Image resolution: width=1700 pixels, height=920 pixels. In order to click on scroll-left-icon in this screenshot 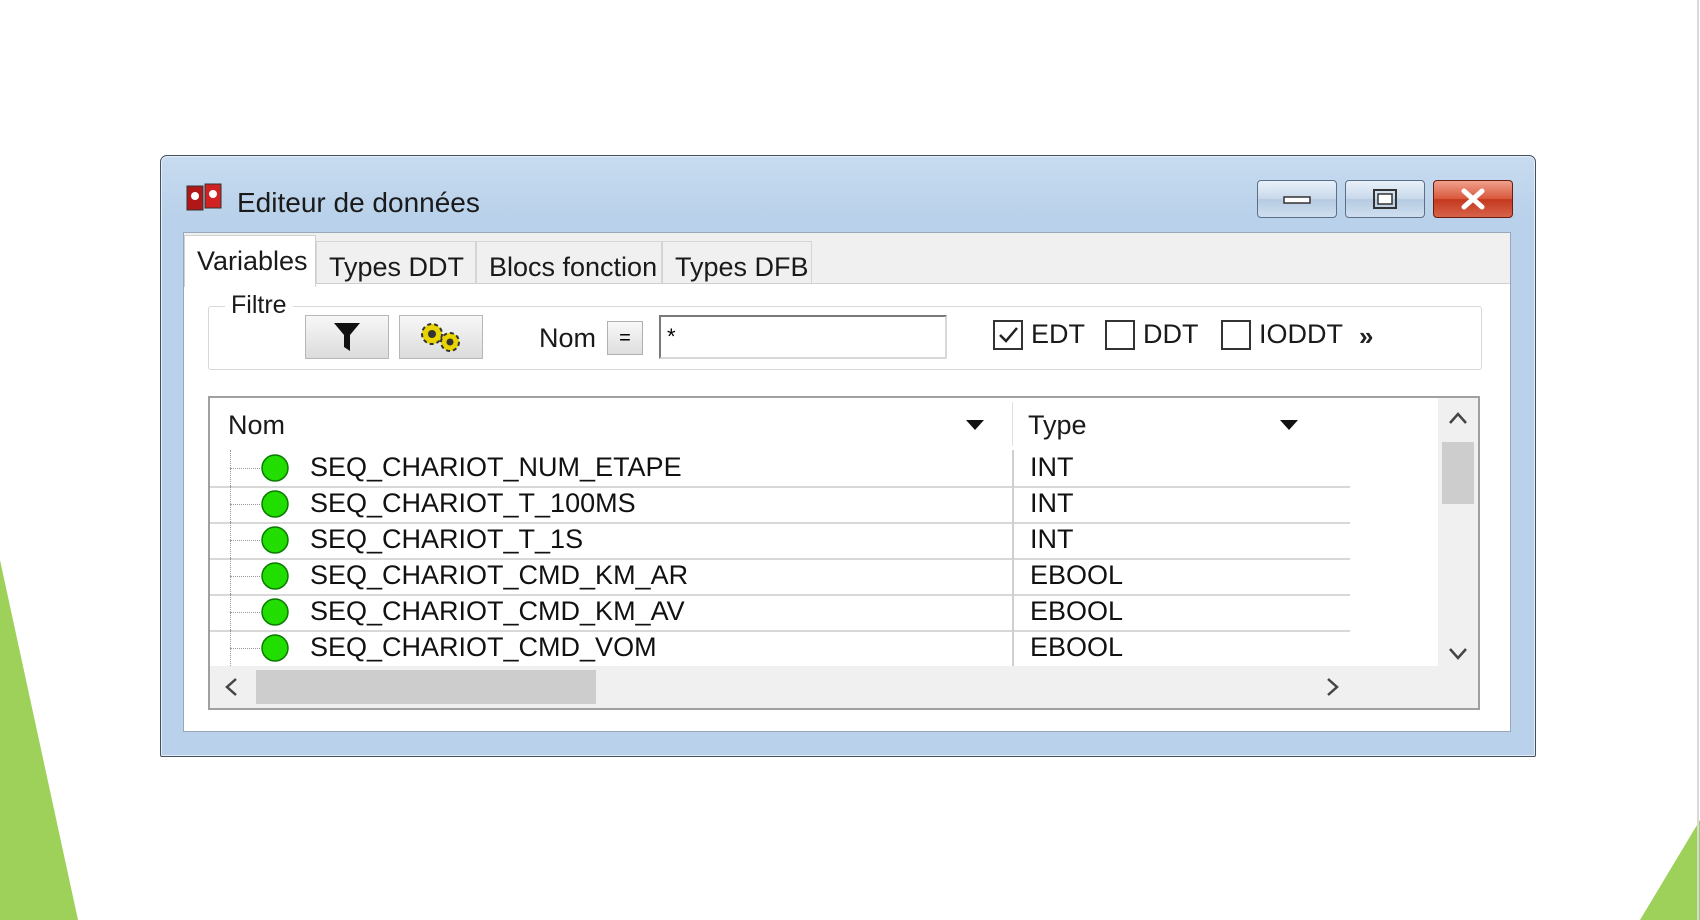, I will do `click(231, 690)`.